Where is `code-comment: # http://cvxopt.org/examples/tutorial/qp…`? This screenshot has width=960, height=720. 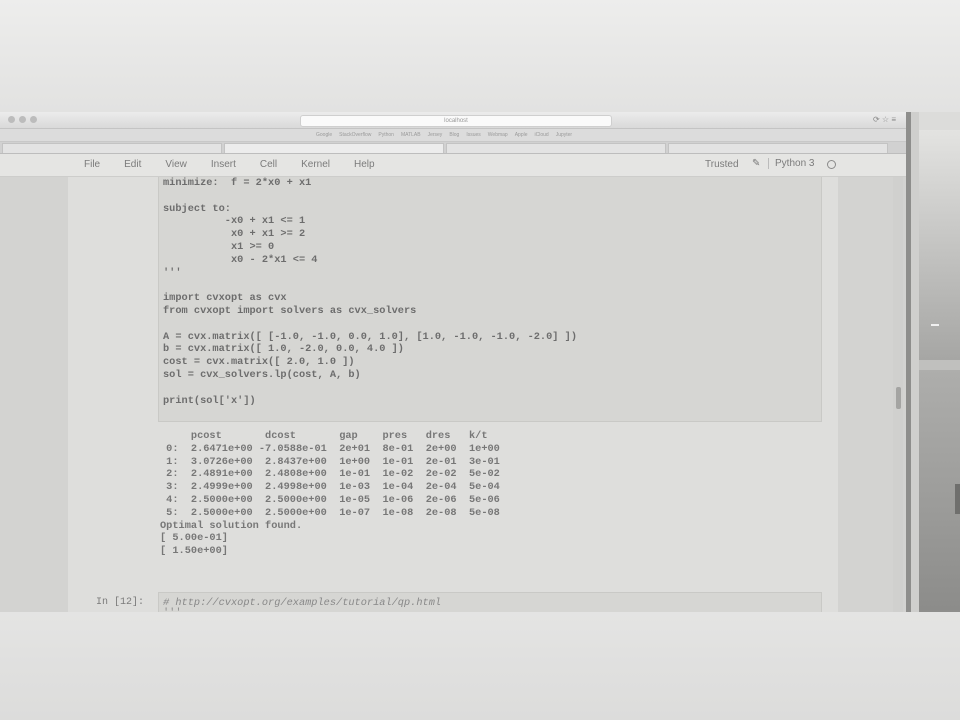 code-comment: # http://cvxopt.org/examples/tutorial/qp… is located at coordinates (302, 603).